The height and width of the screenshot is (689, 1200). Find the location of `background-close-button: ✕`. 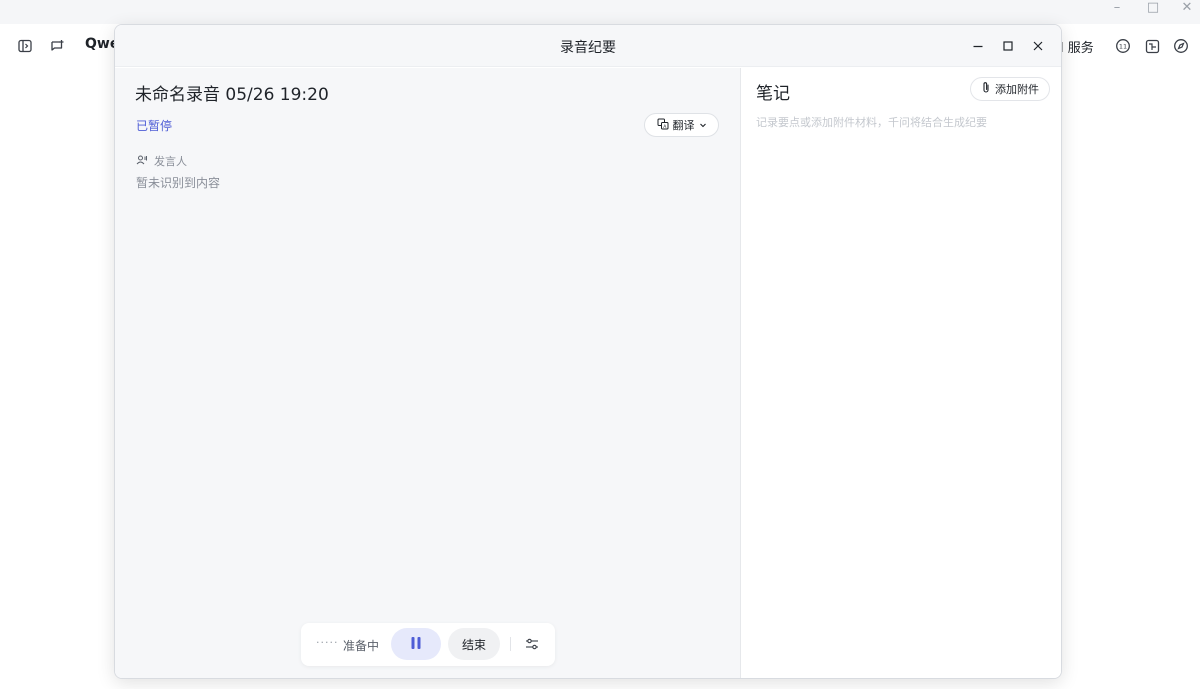

background-close-button: ✕ is located at coordinates (1186, 7).